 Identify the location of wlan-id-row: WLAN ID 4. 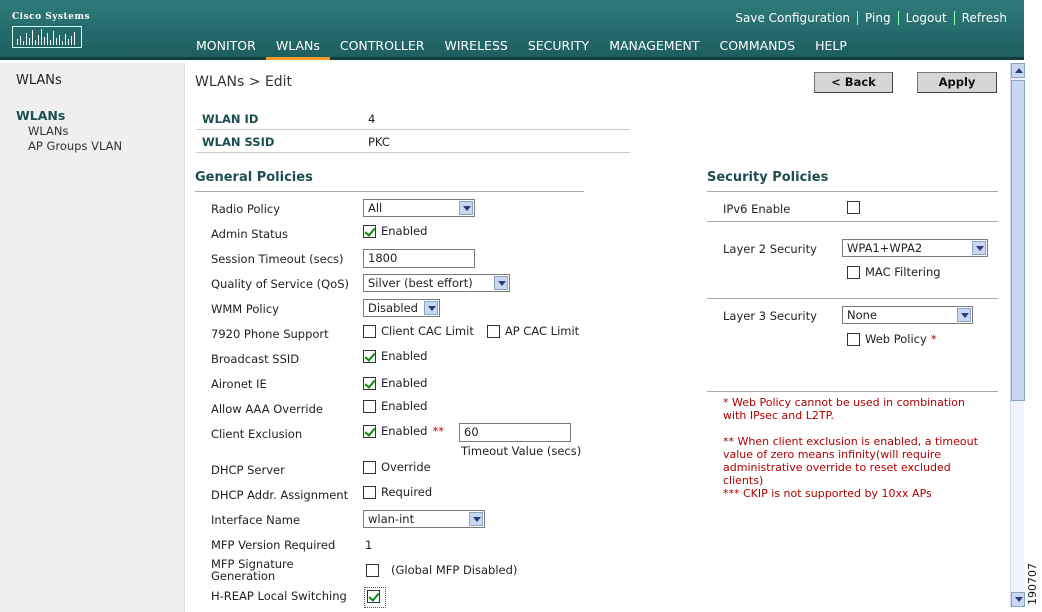
(413, 118).